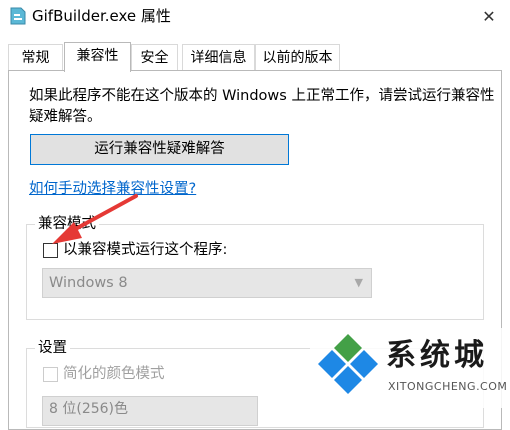 The image size is (510, 430). I want to click on tab-general: 常规, so click(35, 57).